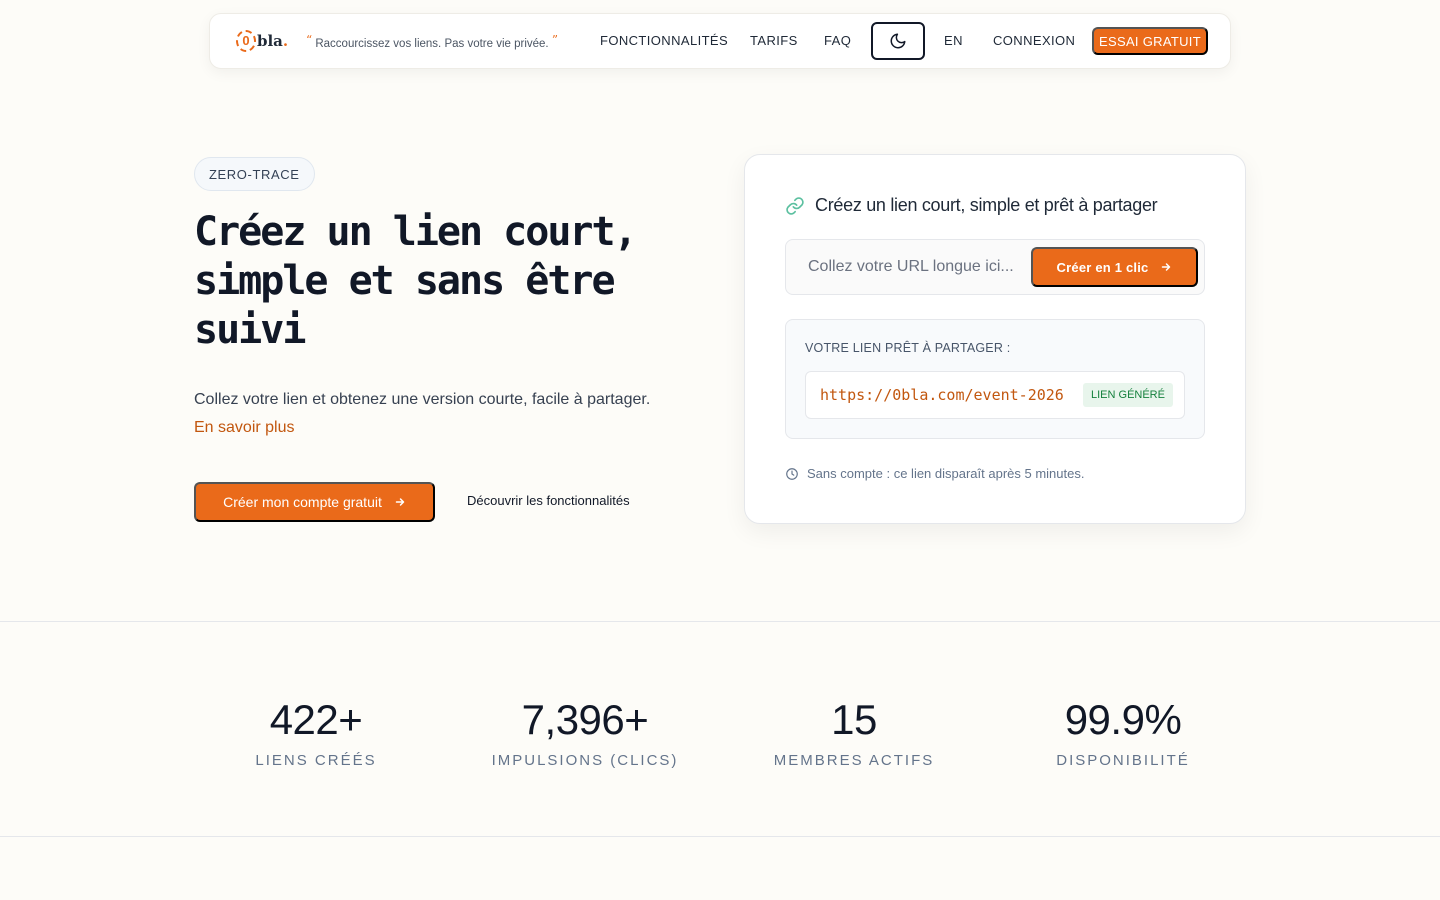  Describe the element at coordinates (554, 40) in the screenshot. I see `quote-close-icon: ”` at that location.